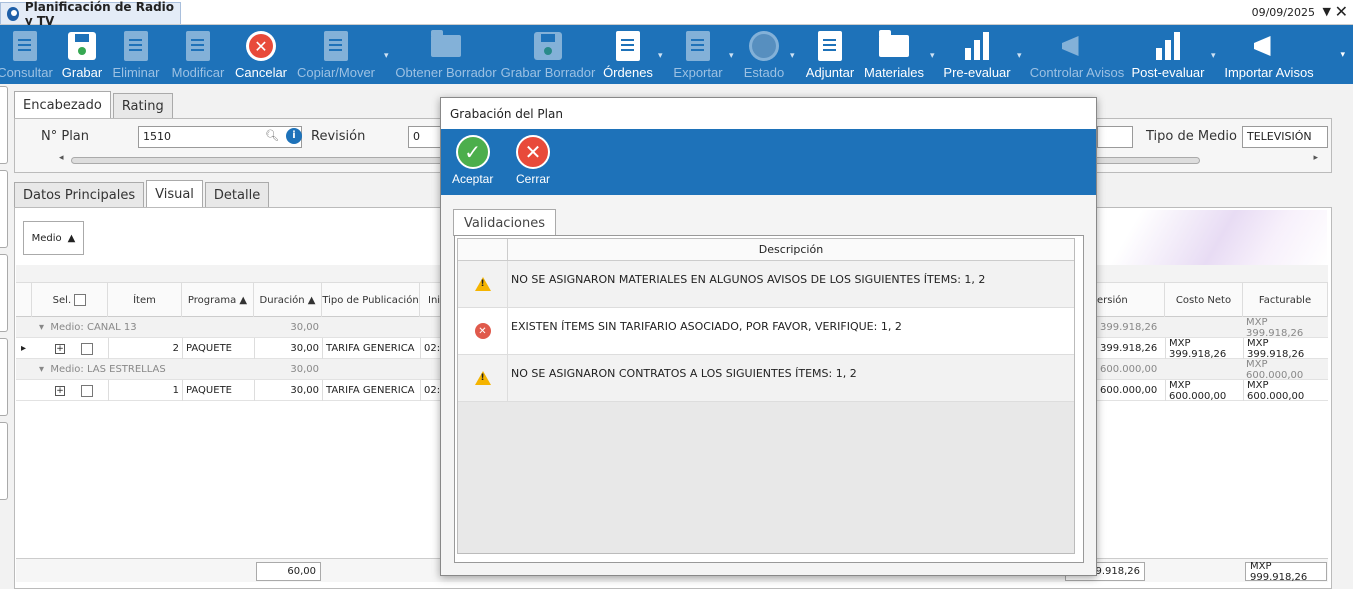 Image resolution: width=1353 pixels, height=589 pixels. What do you see at coordinates (25, 46) in the screenshot?
I see `search-document-icon` at bounding box center [25, 46].